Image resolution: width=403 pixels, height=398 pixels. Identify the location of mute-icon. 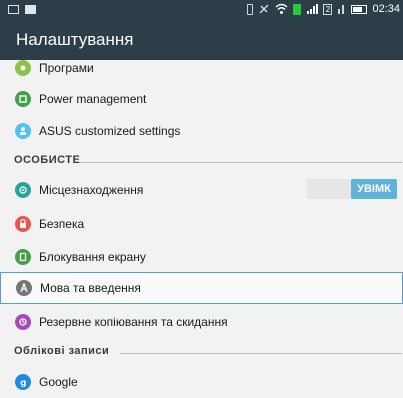
(264, 9).